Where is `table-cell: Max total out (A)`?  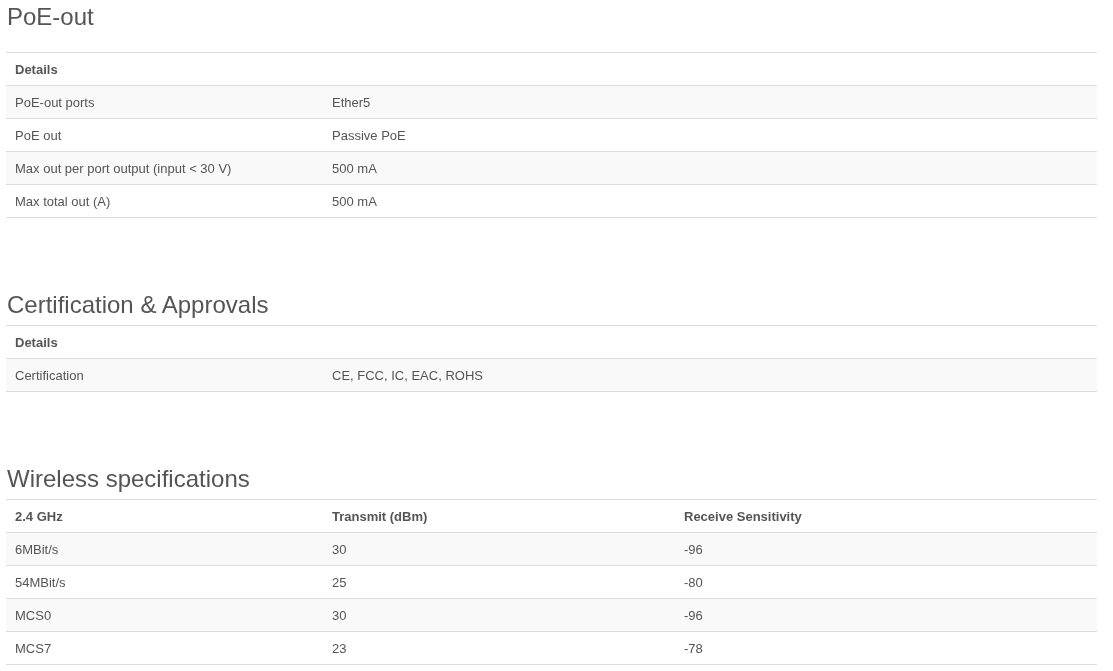 table-cell: Max total out (A) is located at coordinates (63, 201).